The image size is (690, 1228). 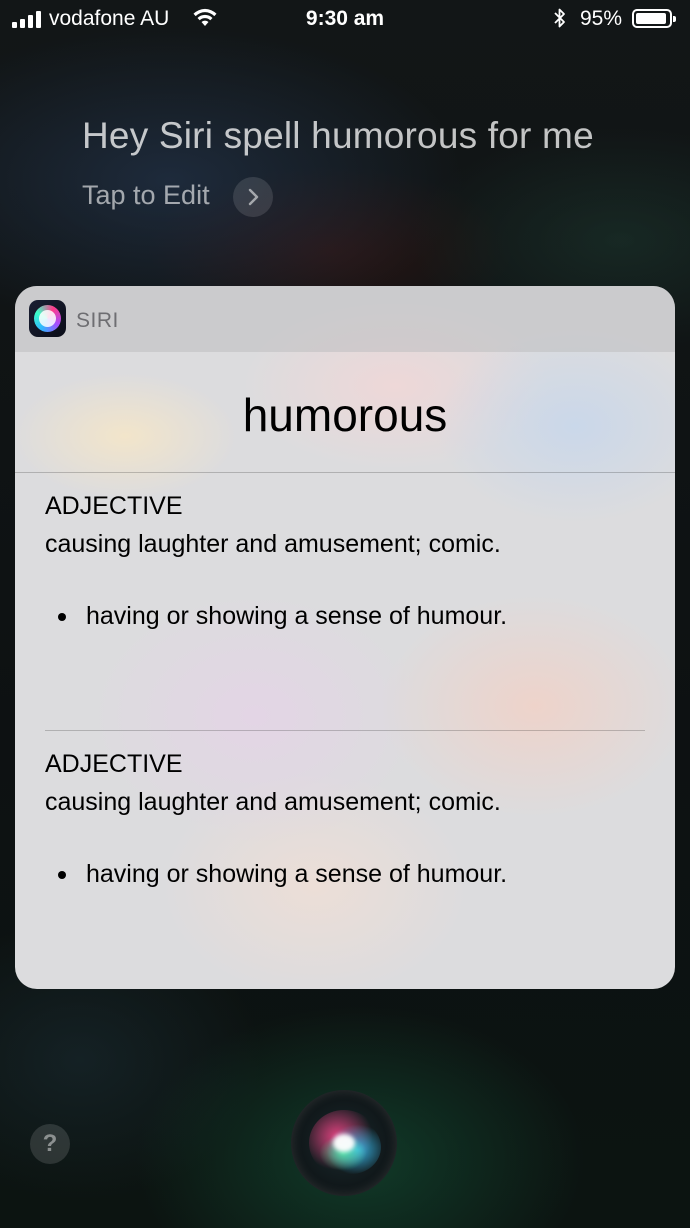 I want to click on status-bar: vodafone AU 9:30 am 95%, so click(x=345, y=20).